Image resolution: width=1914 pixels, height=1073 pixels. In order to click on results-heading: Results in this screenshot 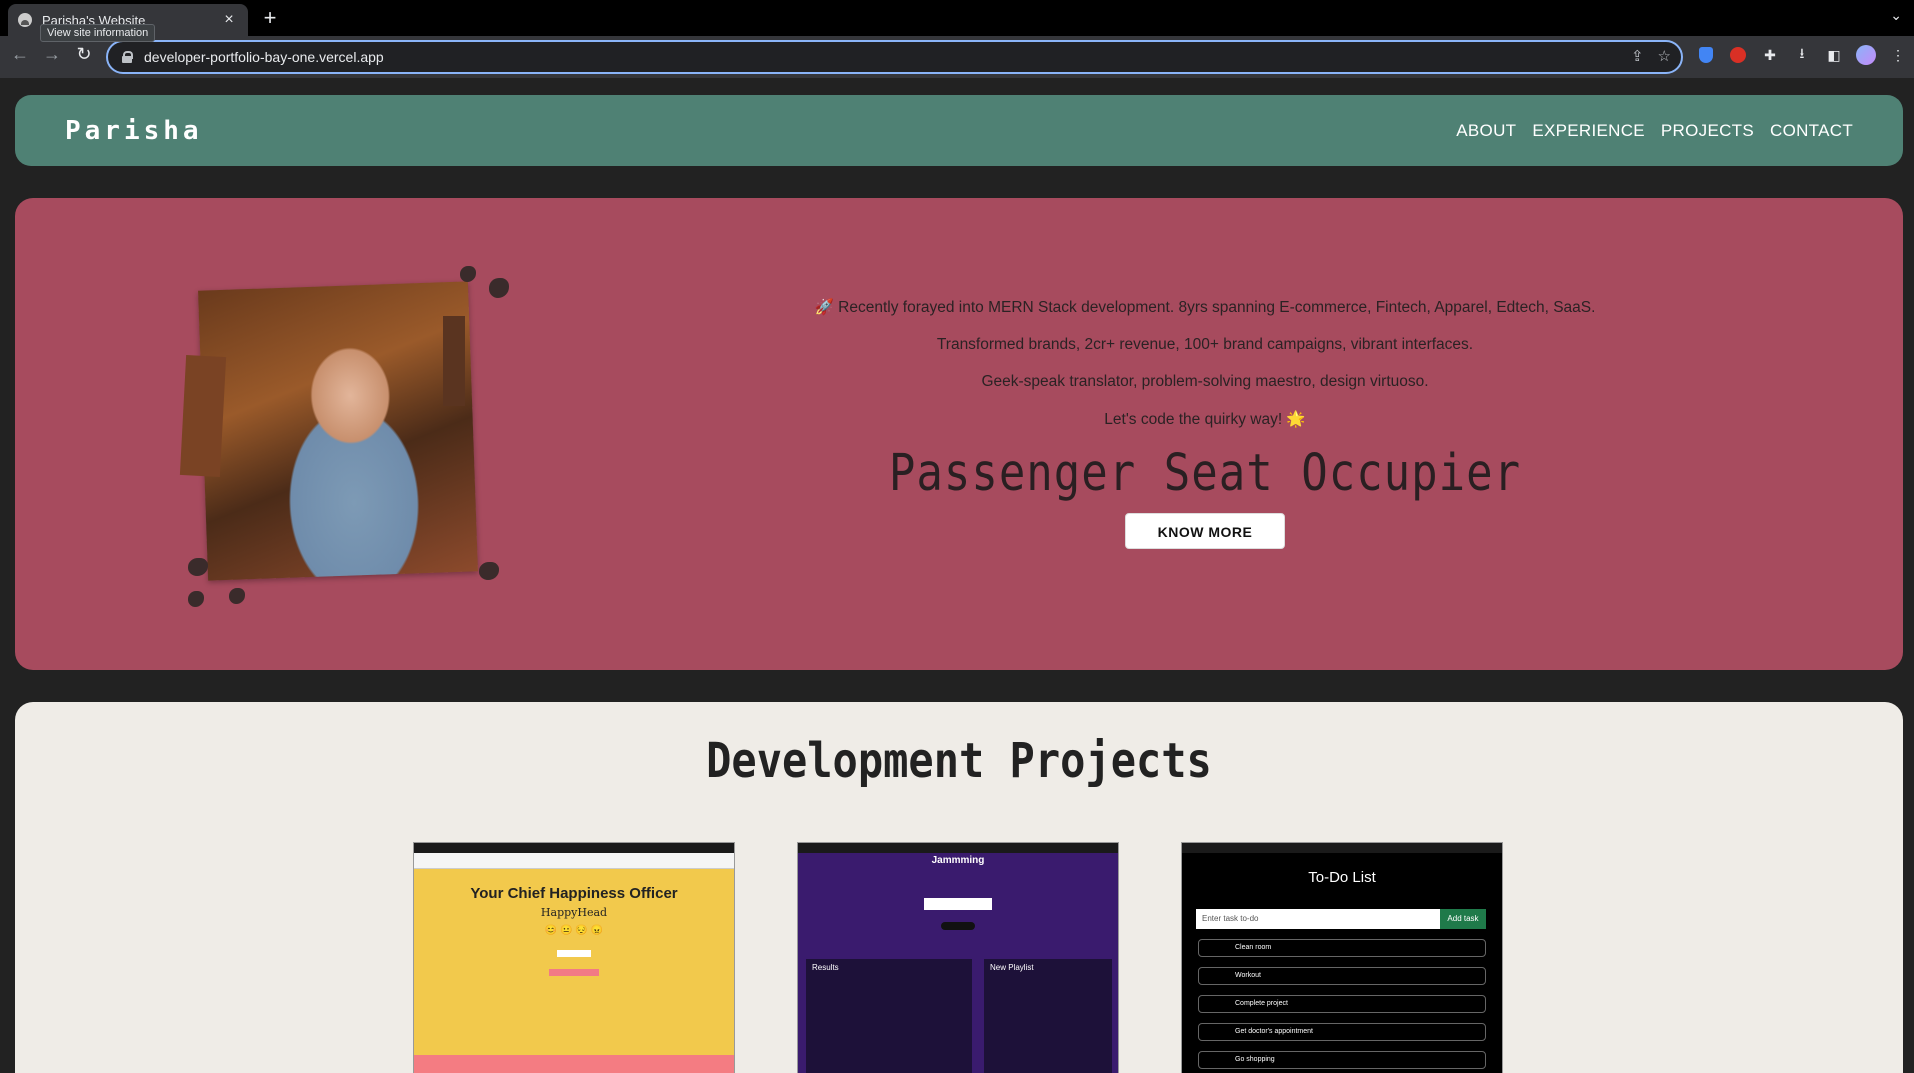, I will do `click(825, 967)`.